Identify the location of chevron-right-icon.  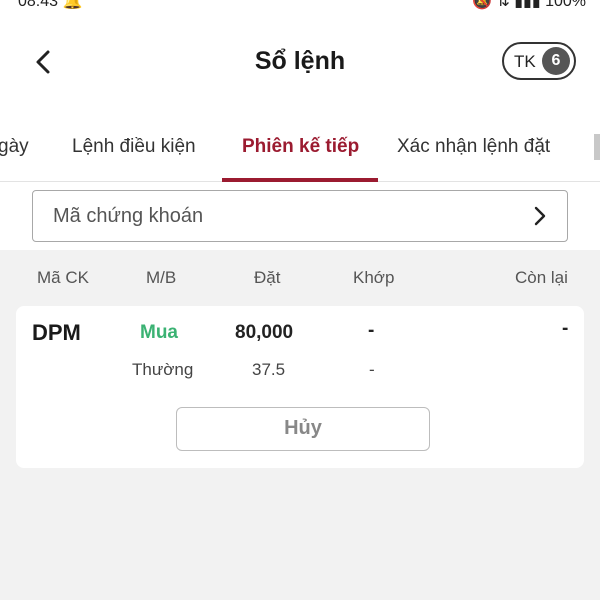
(540, 216).